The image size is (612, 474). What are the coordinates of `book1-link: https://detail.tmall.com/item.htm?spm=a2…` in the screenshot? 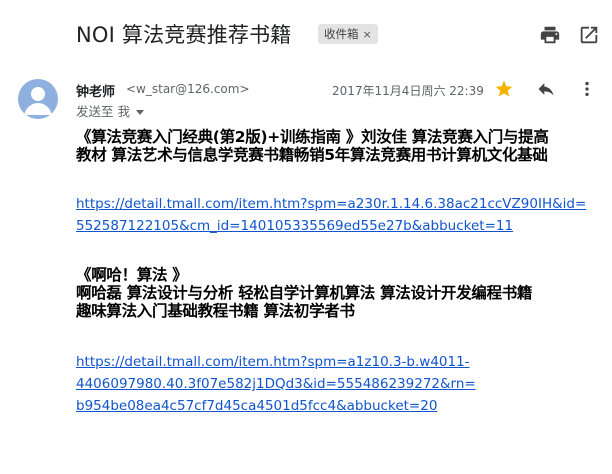 It's located at (341, 215).